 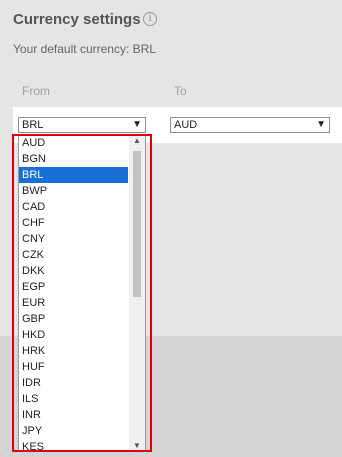 What do you see at coordinates (180, 91) in the screenshot?
I see `to-label: To` at bounding box center [180, 91].